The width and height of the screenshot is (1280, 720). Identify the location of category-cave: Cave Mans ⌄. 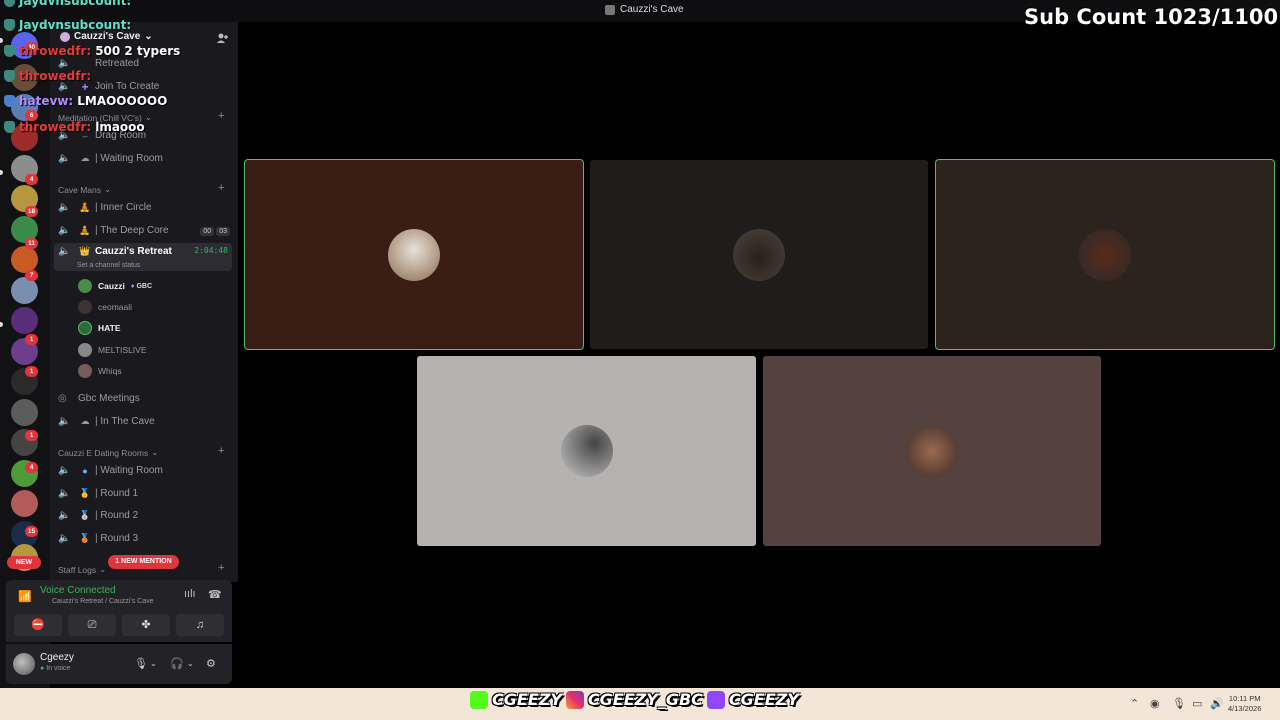
(84, 189).